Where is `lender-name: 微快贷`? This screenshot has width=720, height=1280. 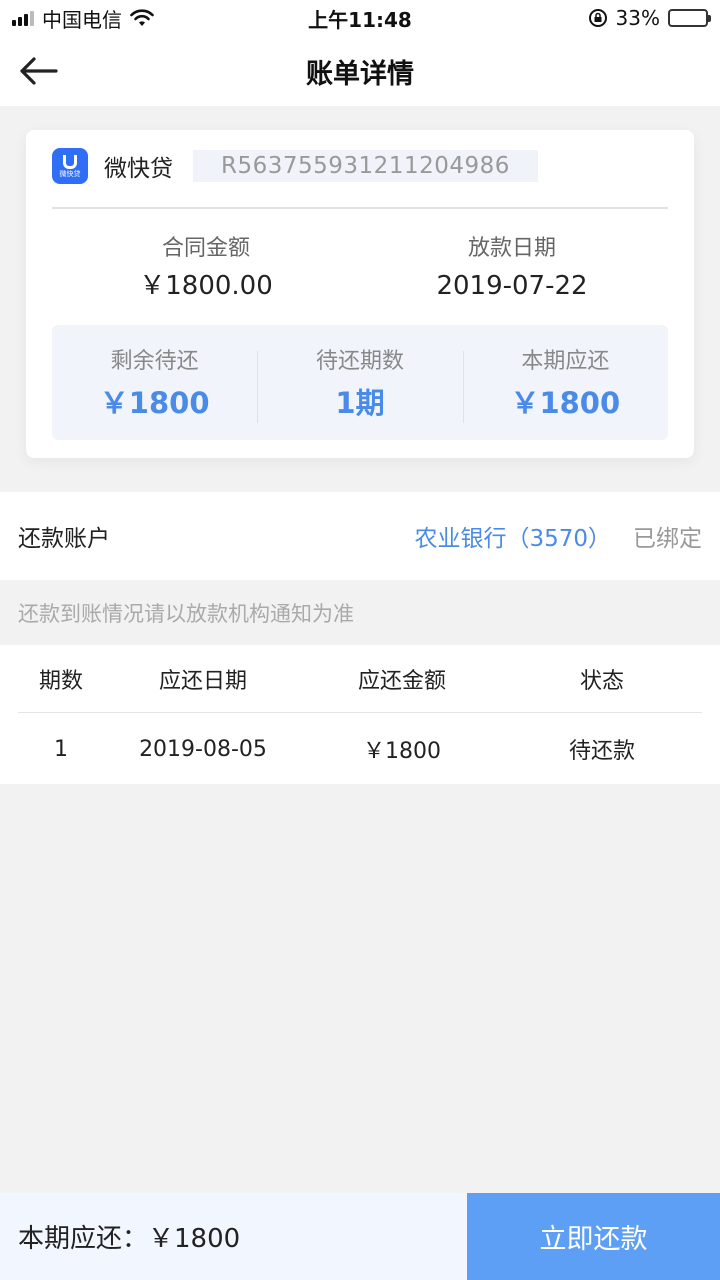
lender-name: 微快贷 is located at coordinates (138, 169).